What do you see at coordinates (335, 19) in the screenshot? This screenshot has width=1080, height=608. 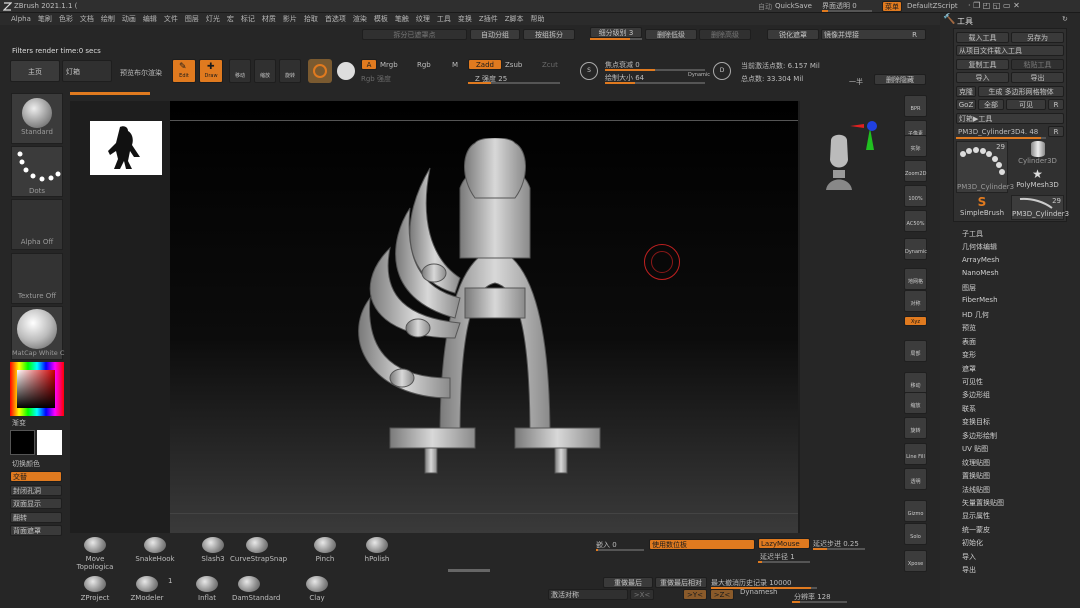 I see `menu-item: 首选项` at bounding box center [335, 19].